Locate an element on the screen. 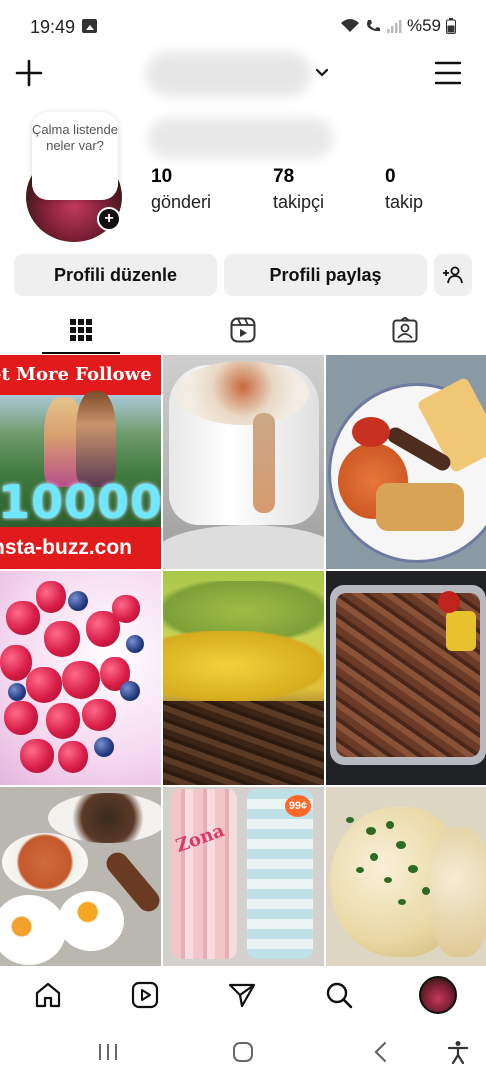  accessibility-button is located at coordinates (458, 1052).